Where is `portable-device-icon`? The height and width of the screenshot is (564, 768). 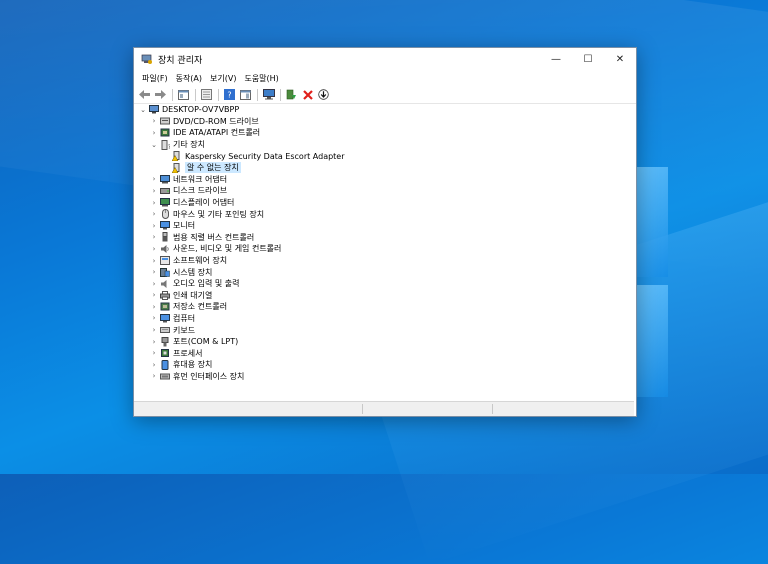
portable-device-icon is located at coordinates (165, 364).